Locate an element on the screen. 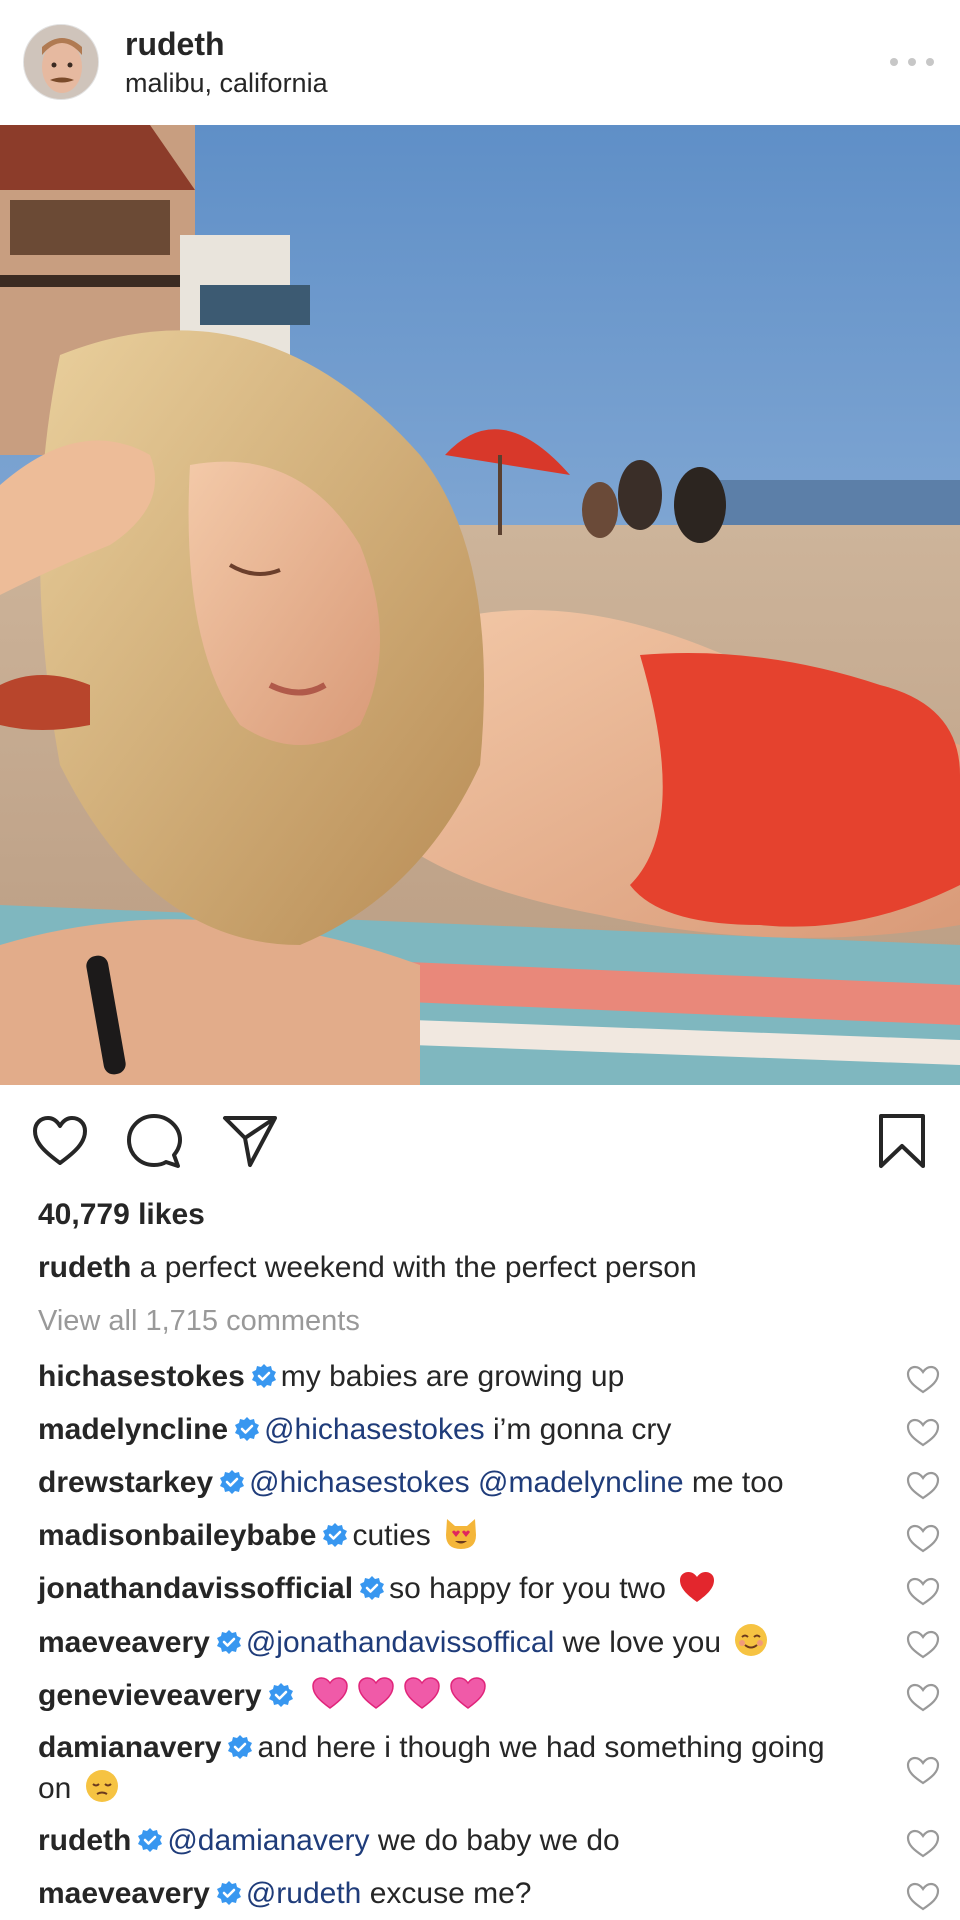 The width and height of the screenshot is (960, 1920). comment-text: cuties is located at coordinates (391, 1535).